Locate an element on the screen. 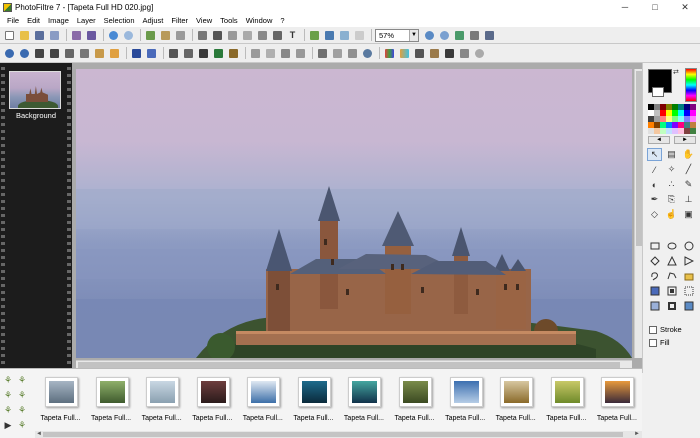  selection-mode-f-icon is located at coordinates (688, 305).